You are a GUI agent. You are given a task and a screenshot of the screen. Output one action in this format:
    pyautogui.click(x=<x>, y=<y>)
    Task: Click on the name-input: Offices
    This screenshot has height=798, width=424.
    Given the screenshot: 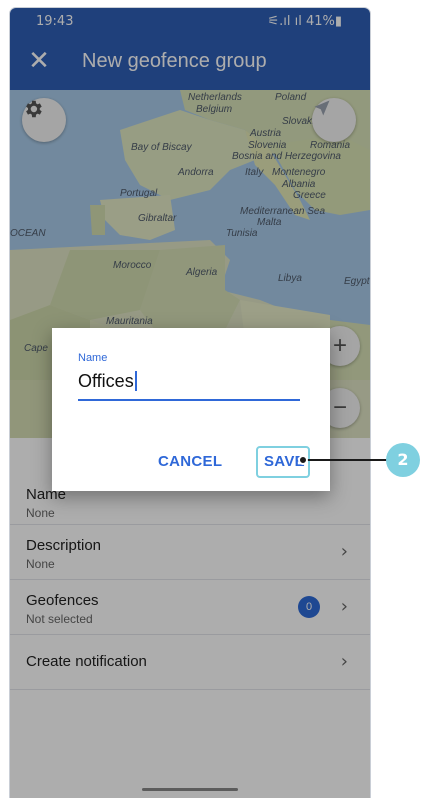 What is the action you would take?
    pyautogui.click(x=107, y=381)
    